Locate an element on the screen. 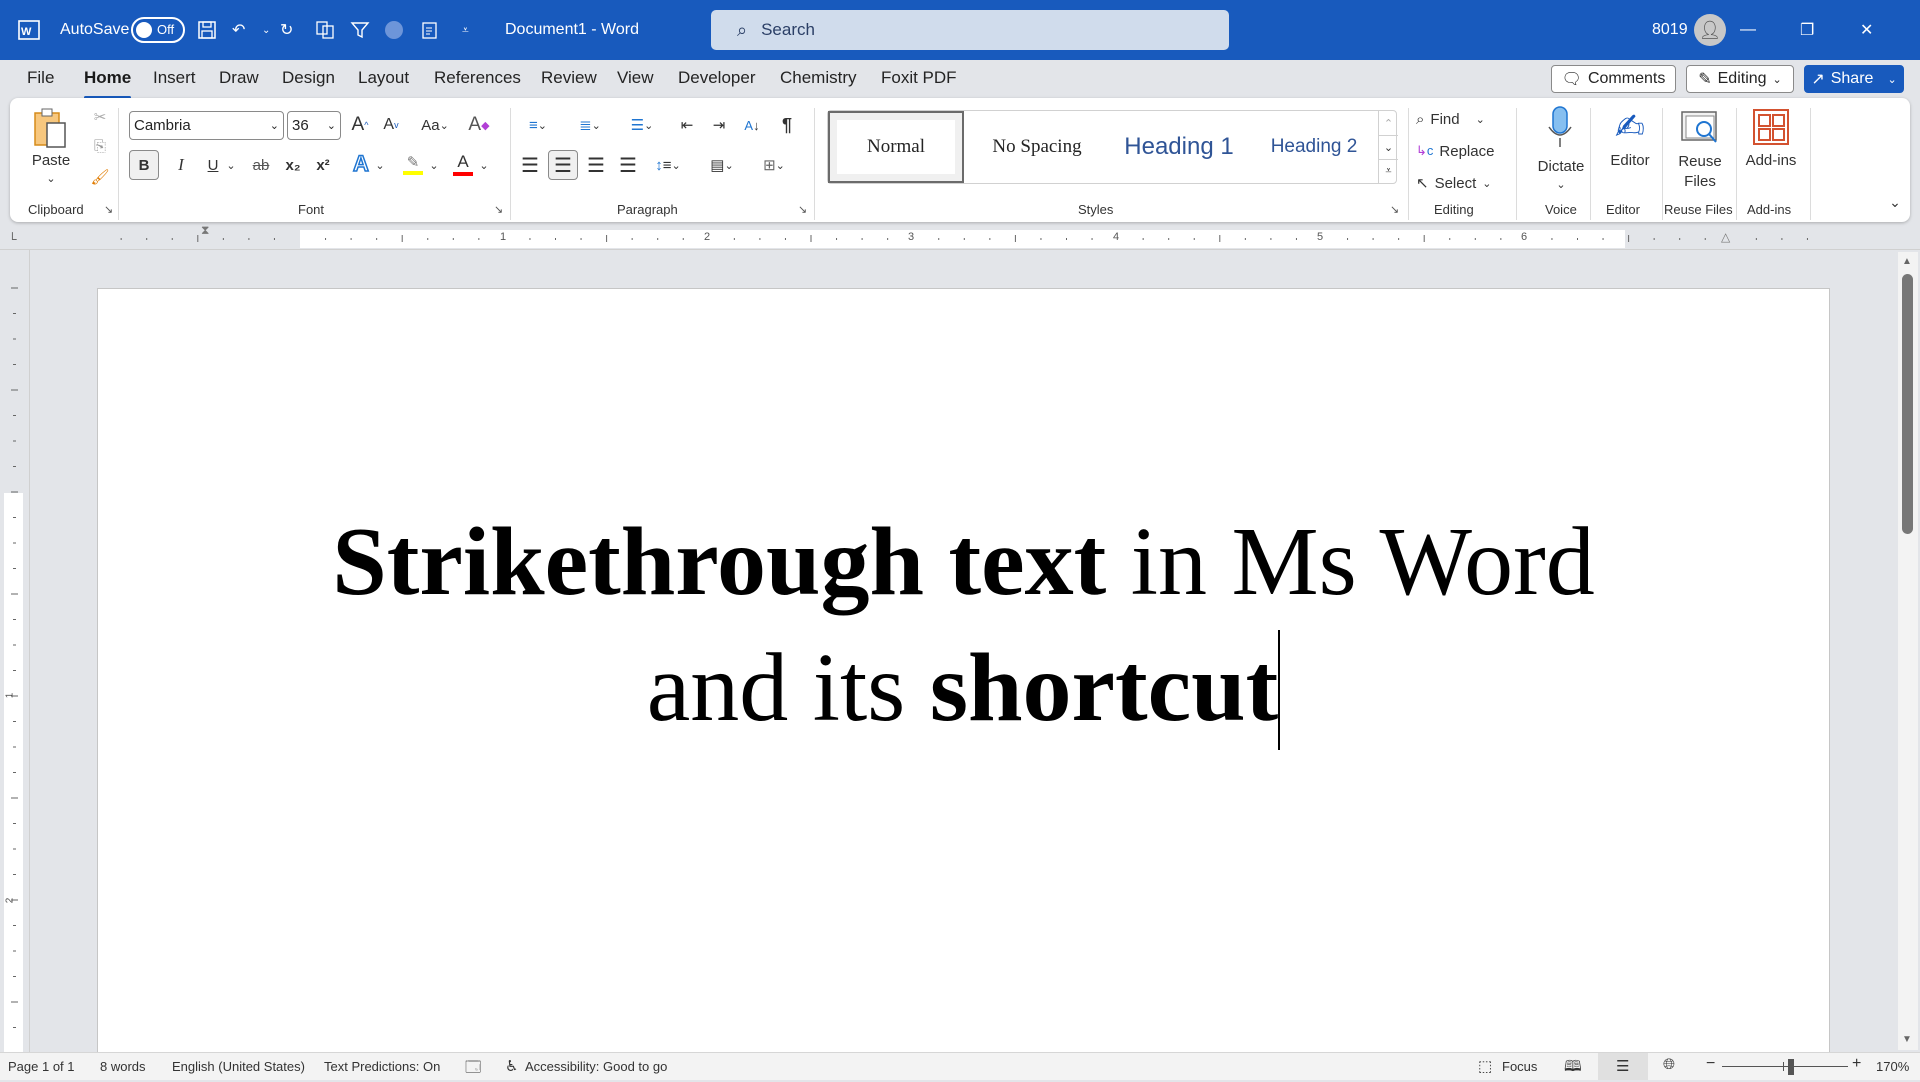 The image size is (1920, 1082). italic-button: I is located at coordinates (181, 165).